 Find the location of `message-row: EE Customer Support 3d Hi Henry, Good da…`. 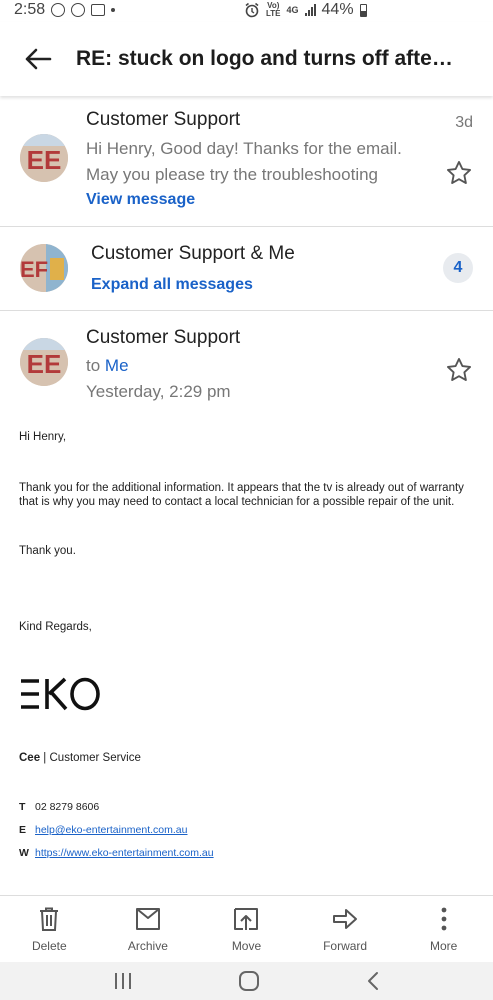

message-row: EE Customer Support 3d Hi Henry, Good da… is located at coordinates (246, 161).